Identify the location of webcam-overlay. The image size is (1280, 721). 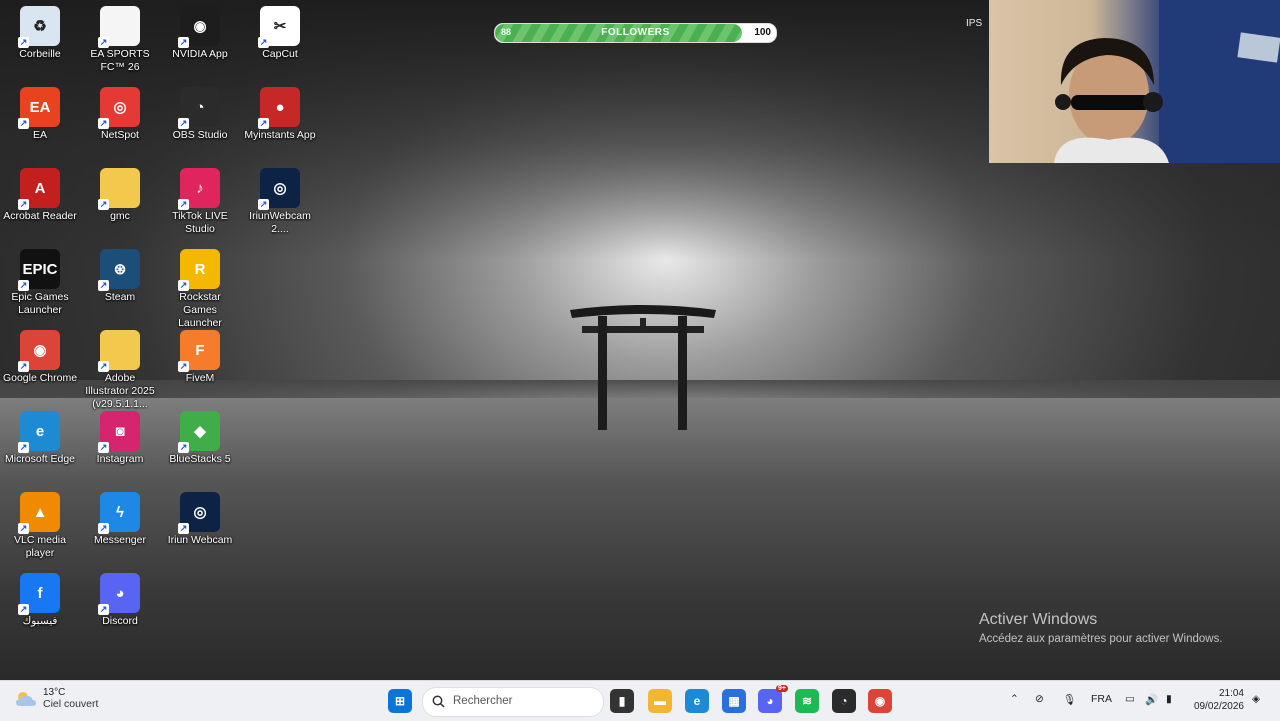
(1134, 81).